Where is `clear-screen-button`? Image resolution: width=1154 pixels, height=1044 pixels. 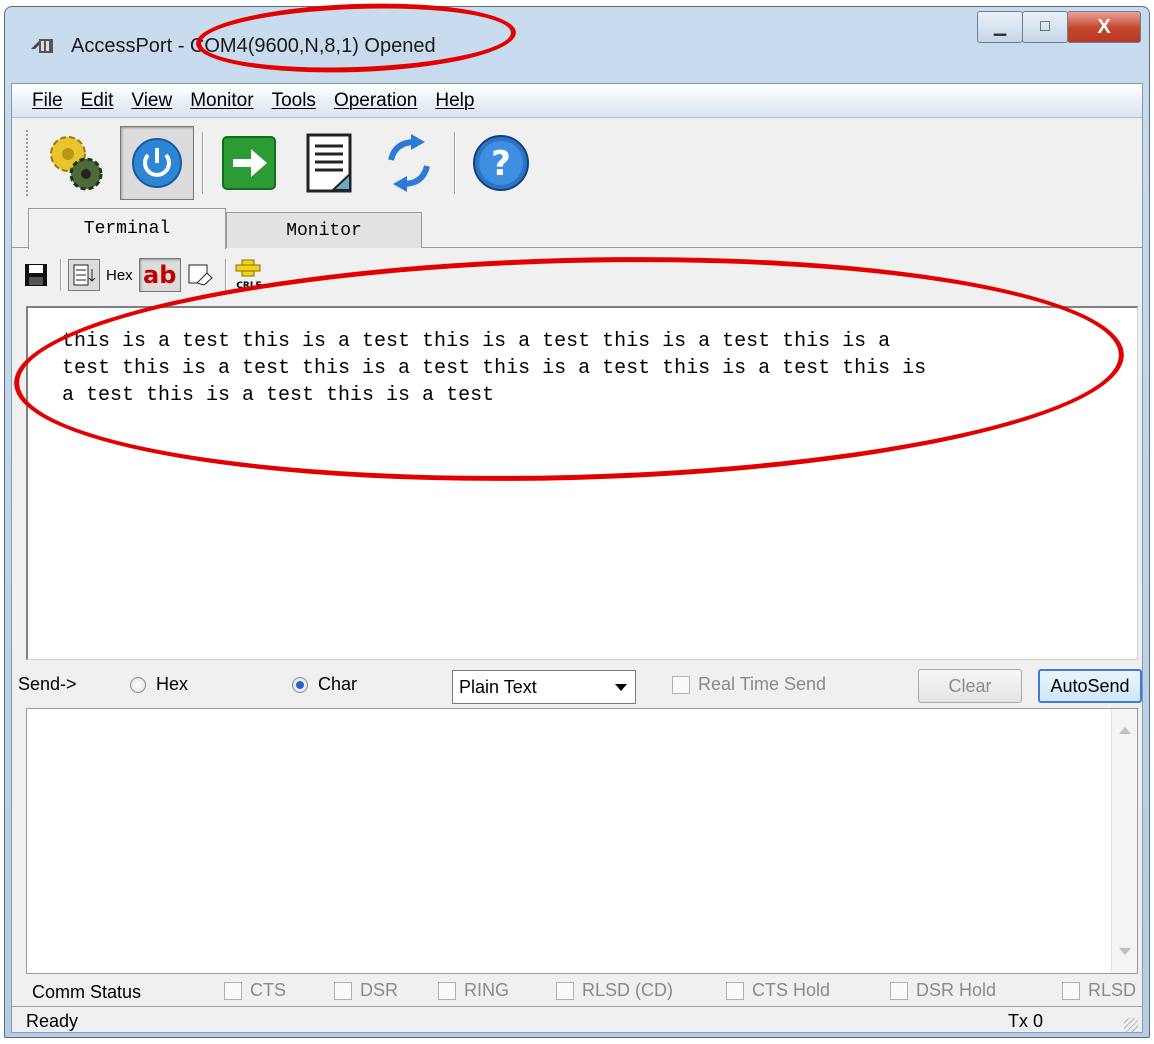
clear-screen-button is located at coordinates (200, 275).